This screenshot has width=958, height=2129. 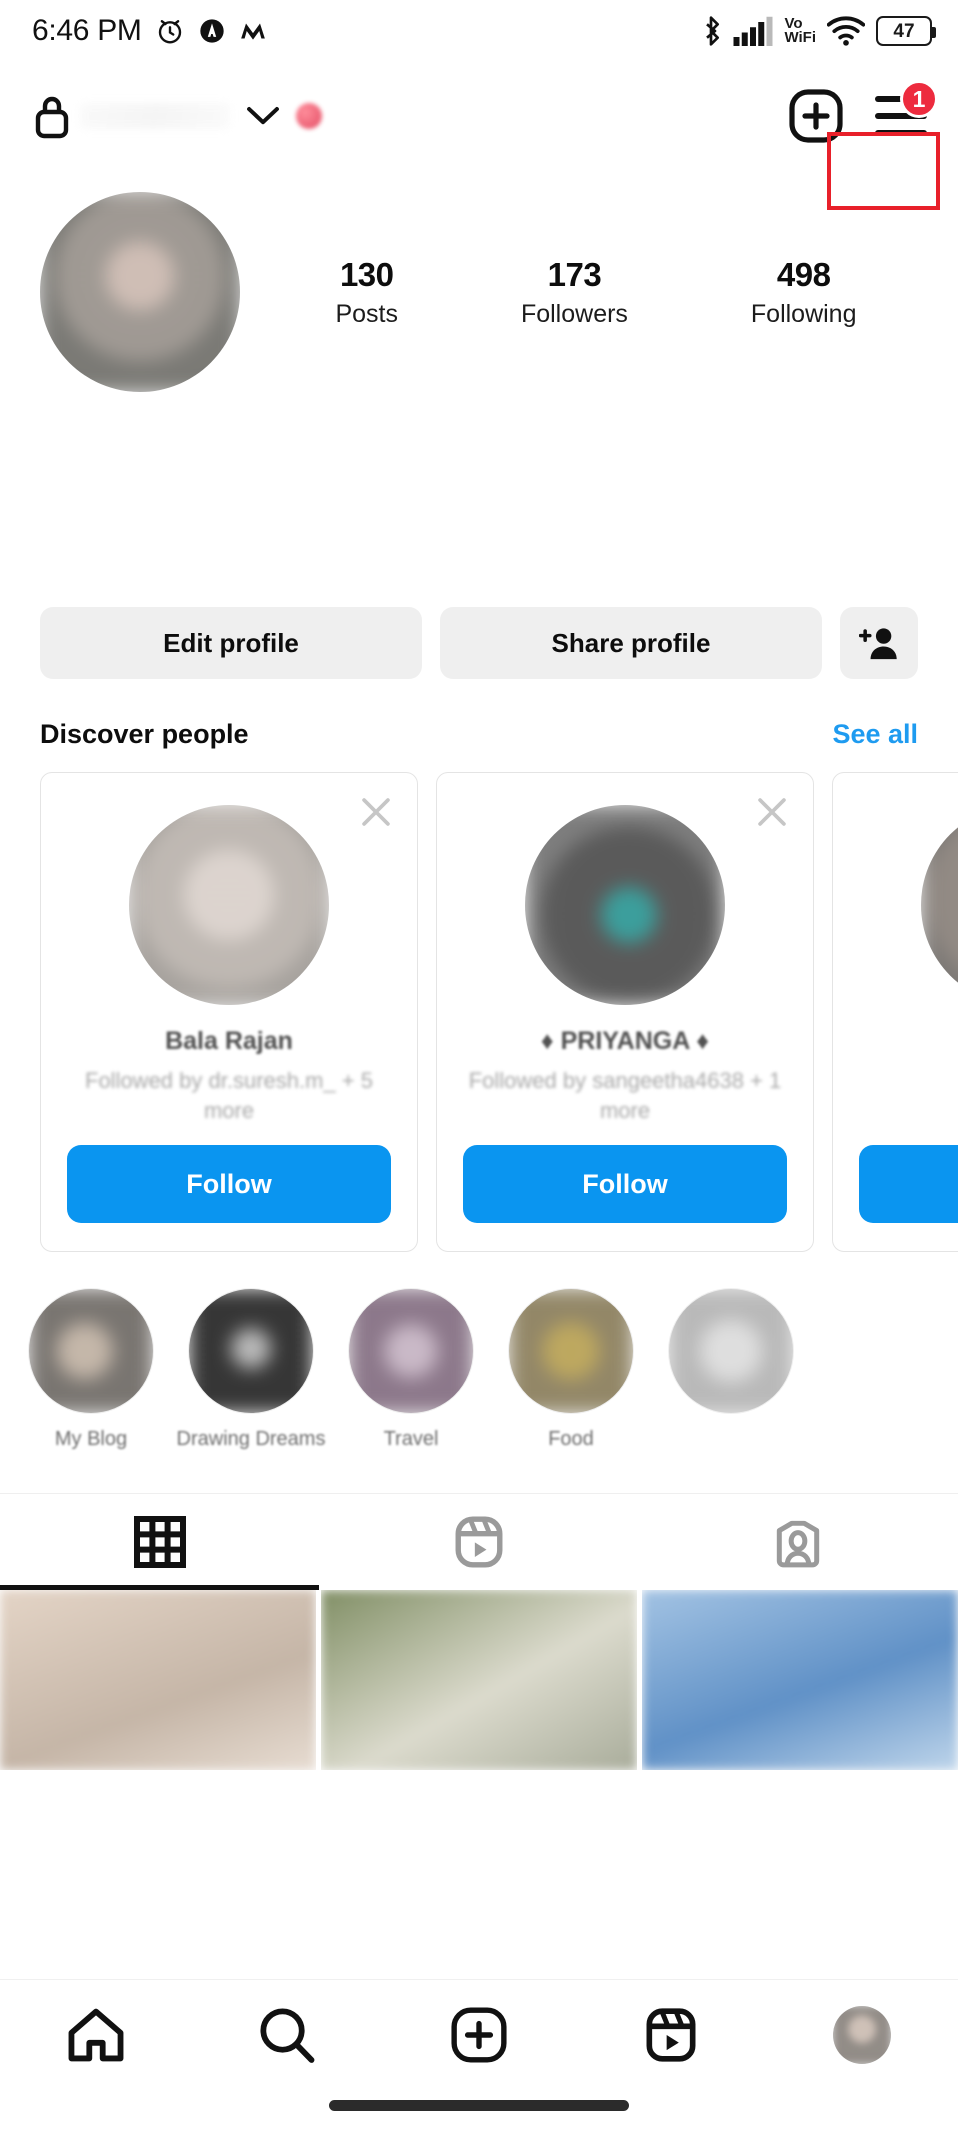 I want to click on nav-profile, so click(x=862, y=2035).